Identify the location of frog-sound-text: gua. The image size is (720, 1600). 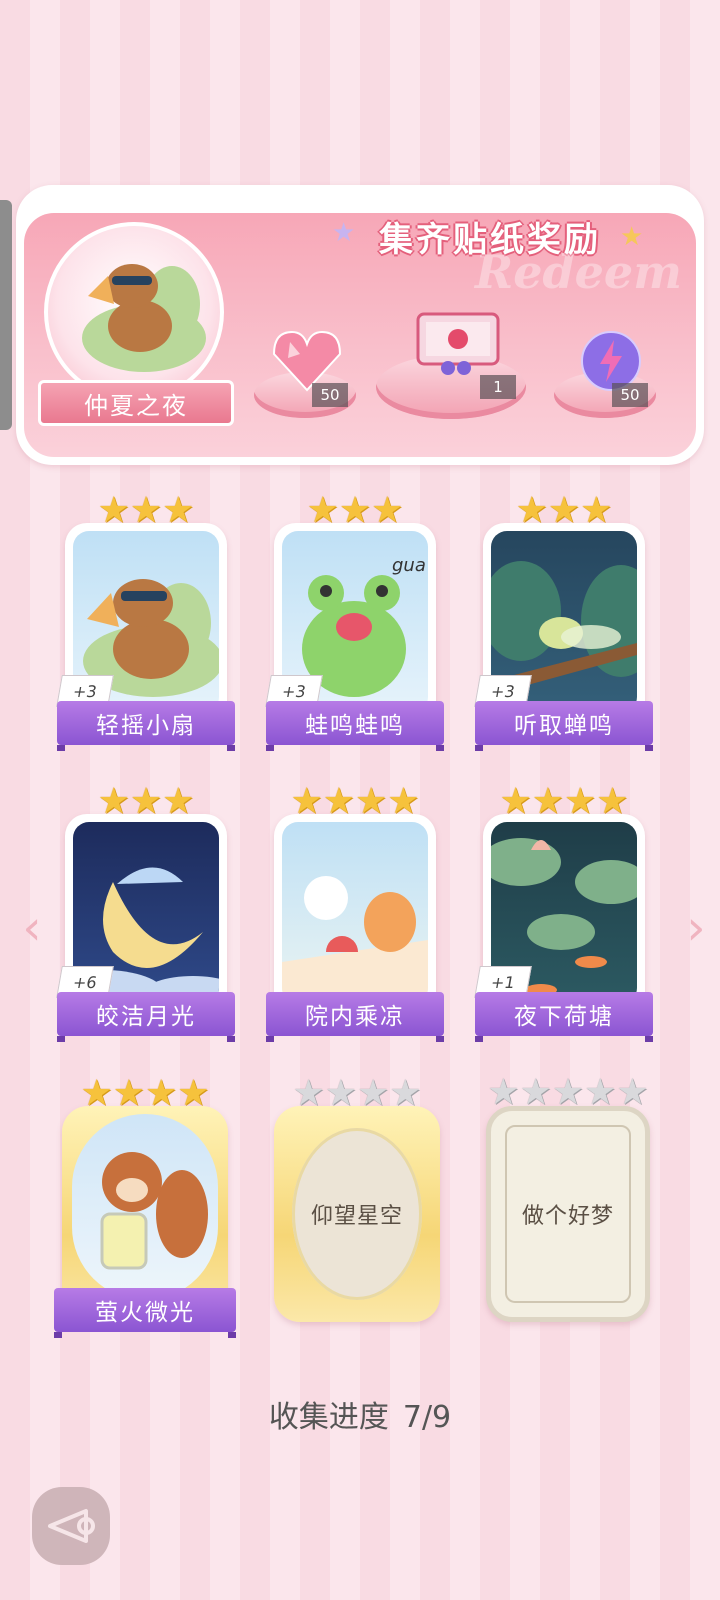
(409, 565).